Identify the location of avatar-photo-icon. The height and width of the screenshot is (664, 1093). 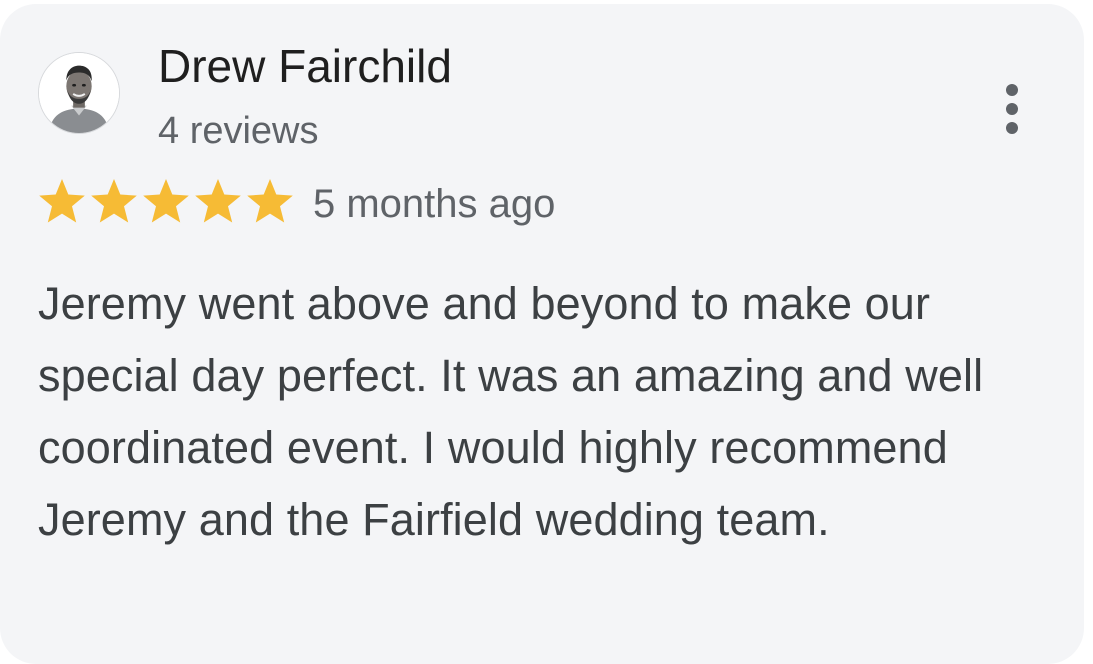
(79, 93).